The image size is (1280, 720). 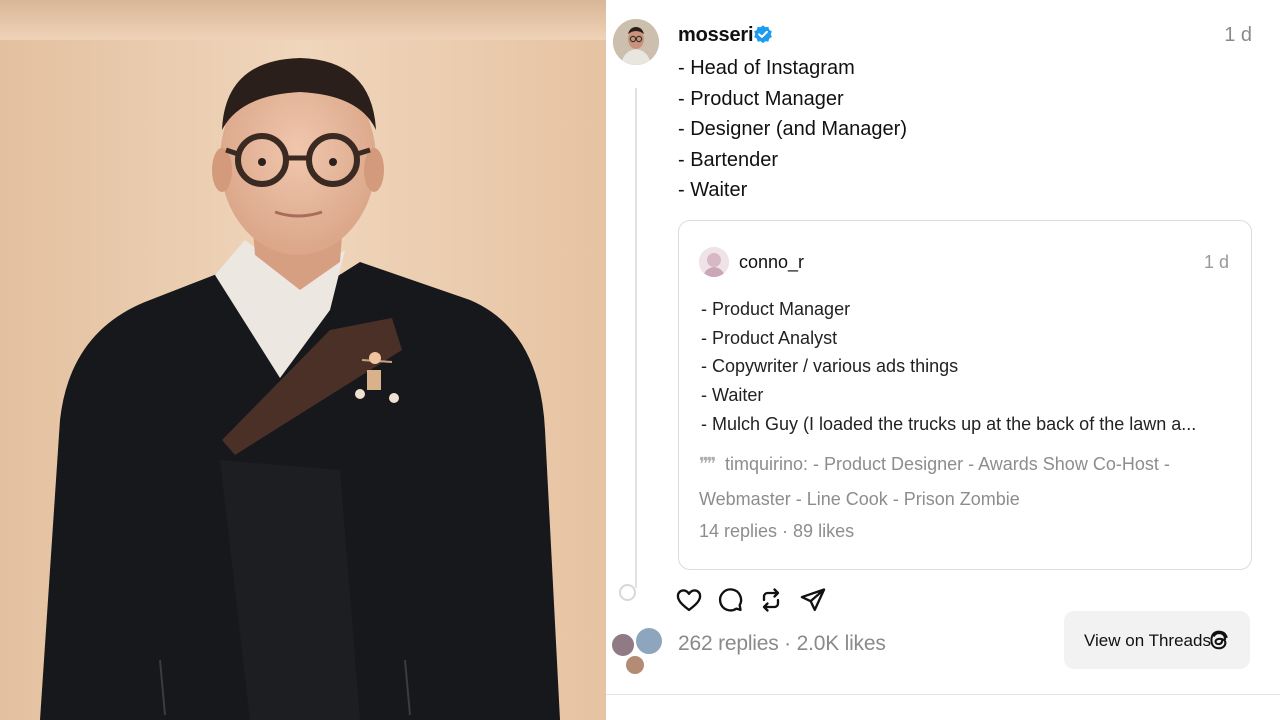 What do you see at coordinates (1219, 640) in the screenshot?
I see `threads-logo-icon` at bounding box center [1219, 640].